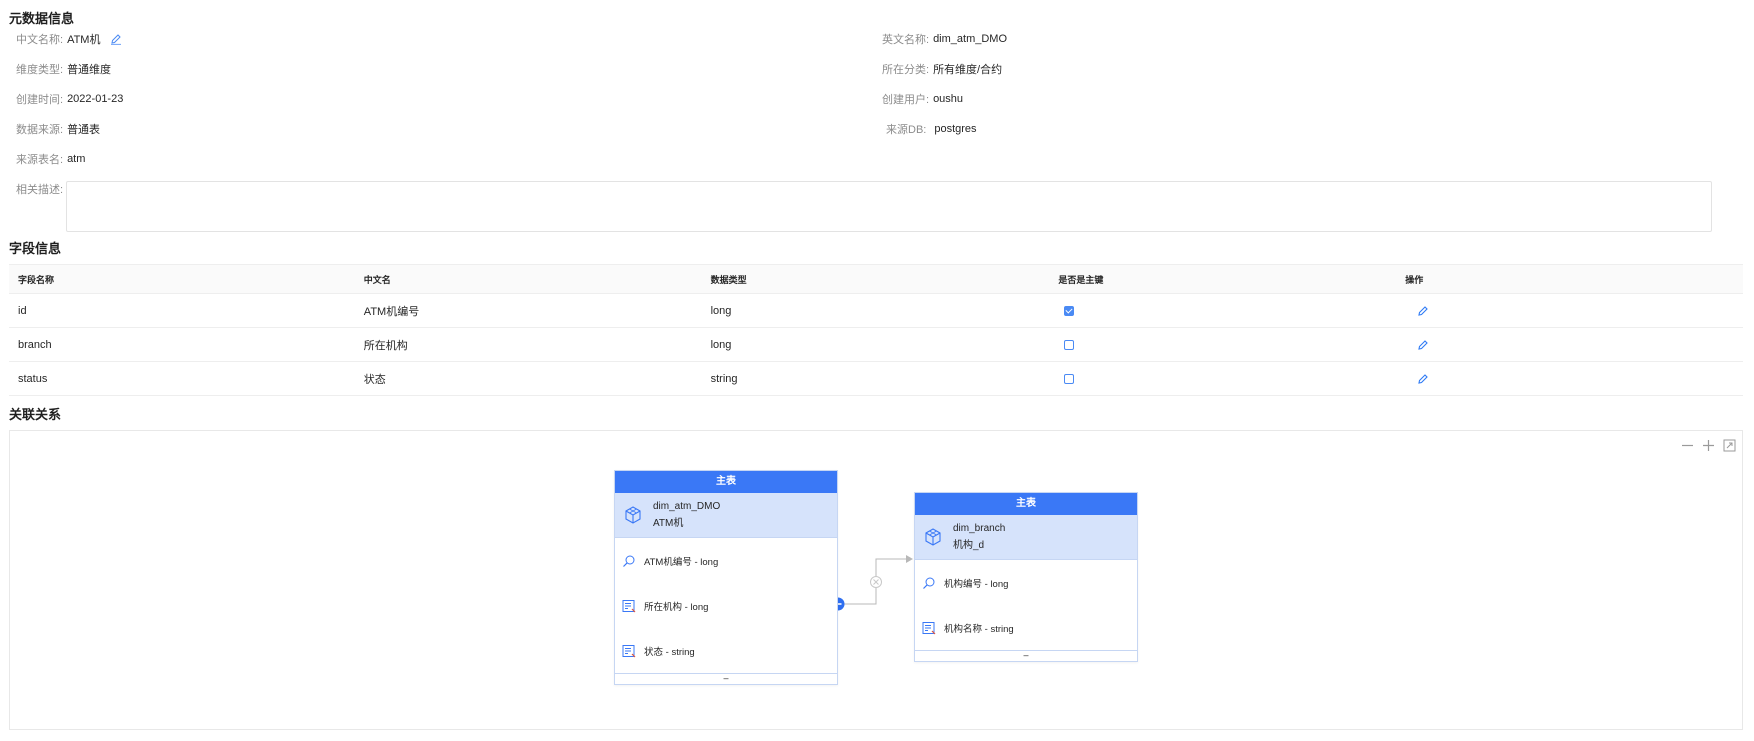 This screenshot has width=1754, height=741. Describe the element at coordinates (1026, 627) in the screenshot. I see `node-field: 机构名称 - string` at that location.